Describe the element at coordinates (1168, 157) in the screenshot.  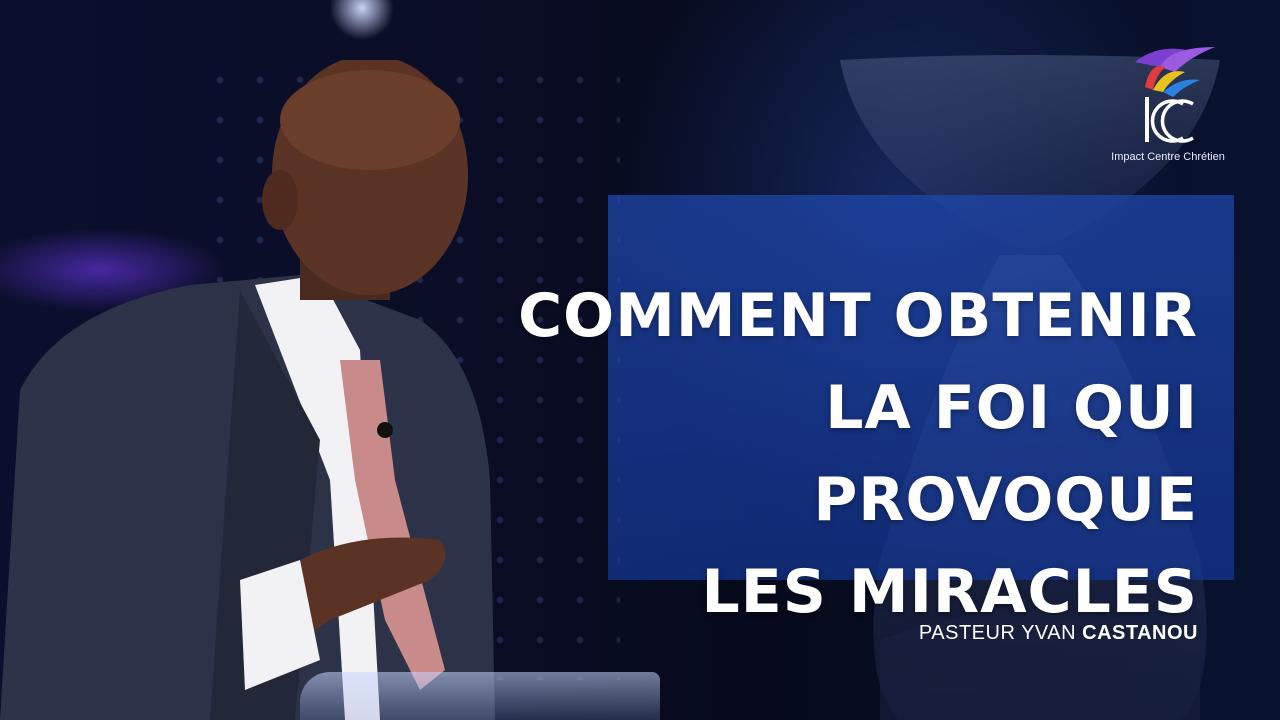
I see `logo-name: Impact Centre Chrétien` at that location.